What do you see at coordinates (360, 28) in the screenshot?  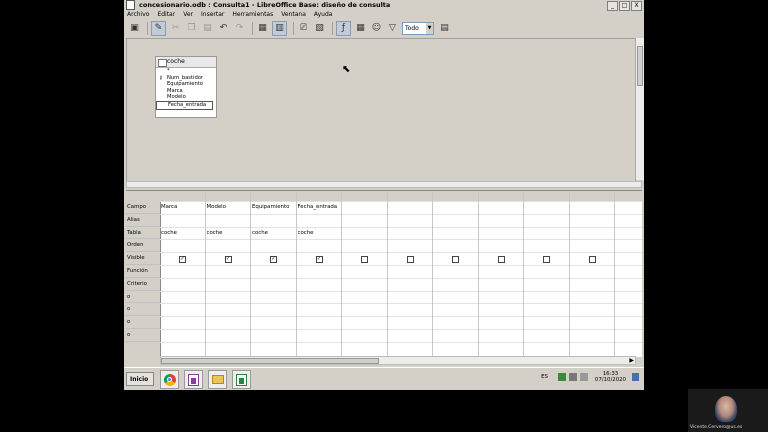 I see `table-name-icon: ▦` at bounding box center [360, 28].